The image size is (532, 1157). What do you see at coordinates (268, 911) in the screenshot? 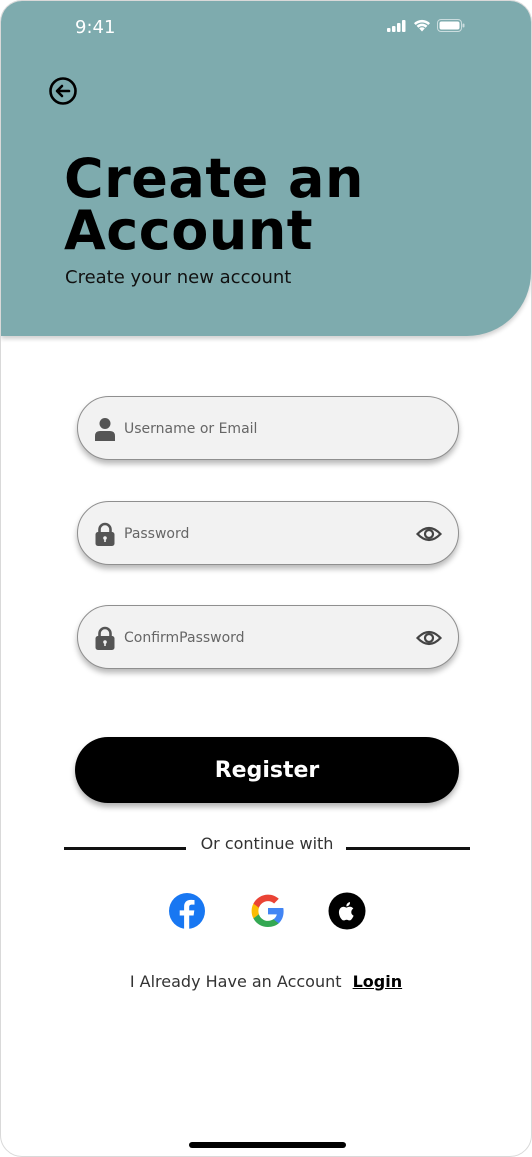
I see `google-icon` at bounding box center [268, 911].